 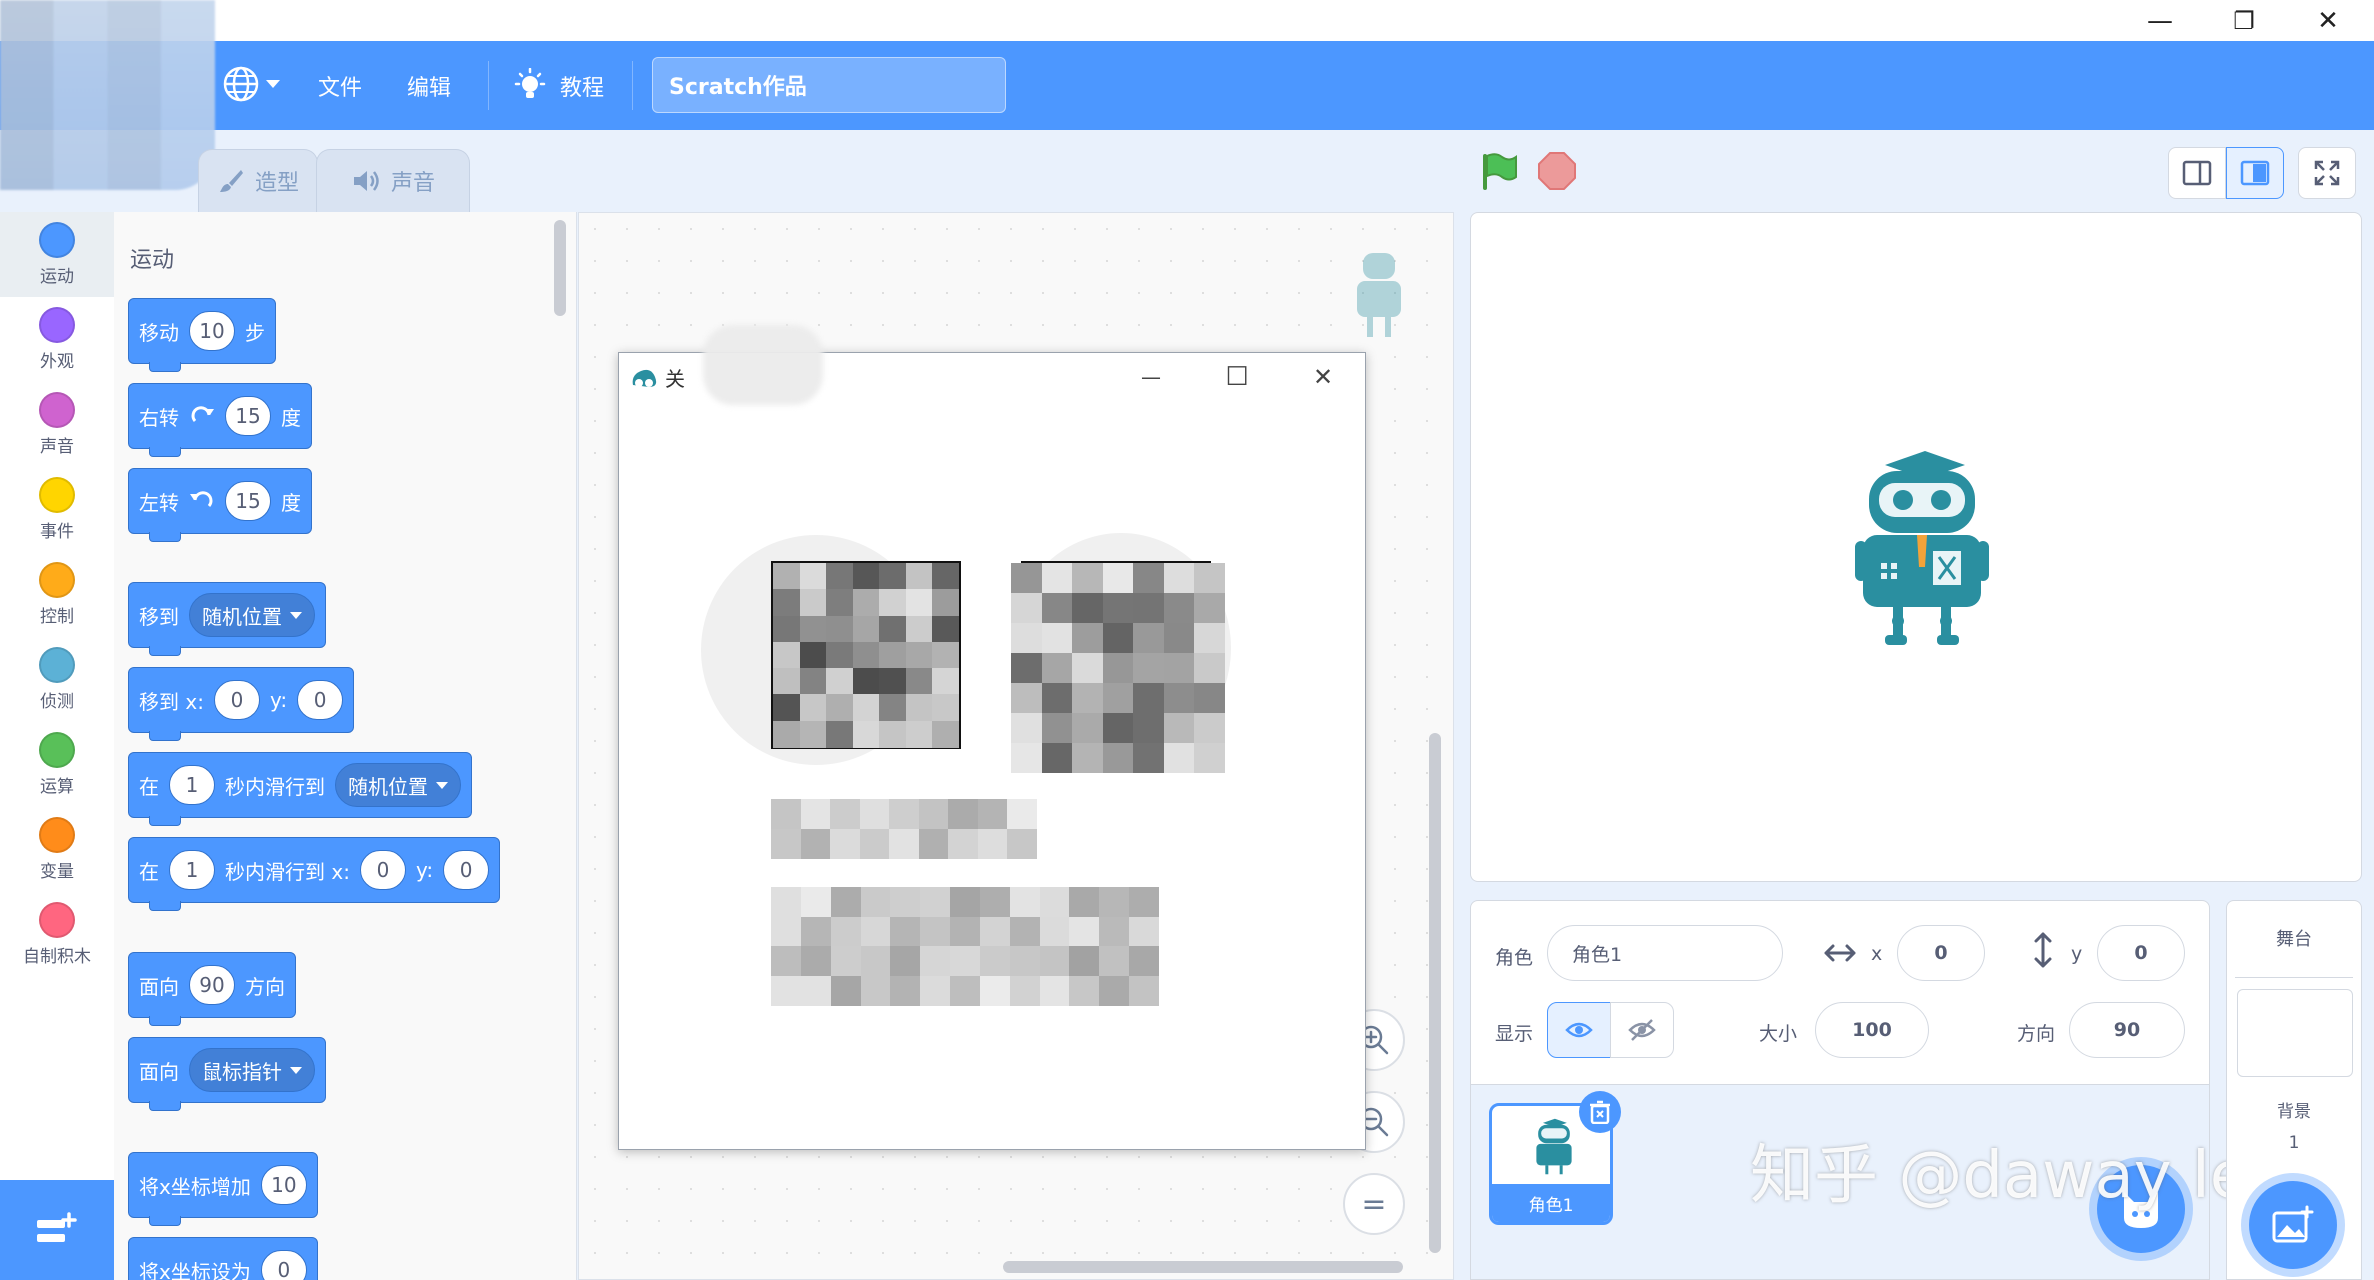 I want to click on dropdown-arrow-icon, so click(x=296, y=1070).